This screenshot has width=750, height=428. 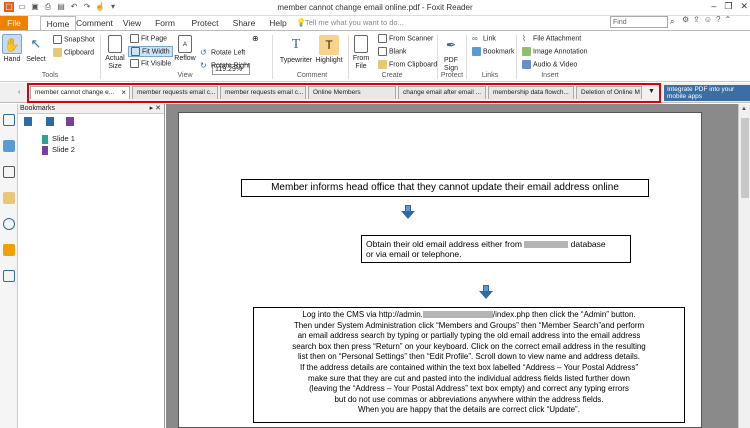 What do you see at coordinates (228, 53) in the screenshot?
I see `rotate-left-label: Rotate Left` at bounding box center [228, 53].